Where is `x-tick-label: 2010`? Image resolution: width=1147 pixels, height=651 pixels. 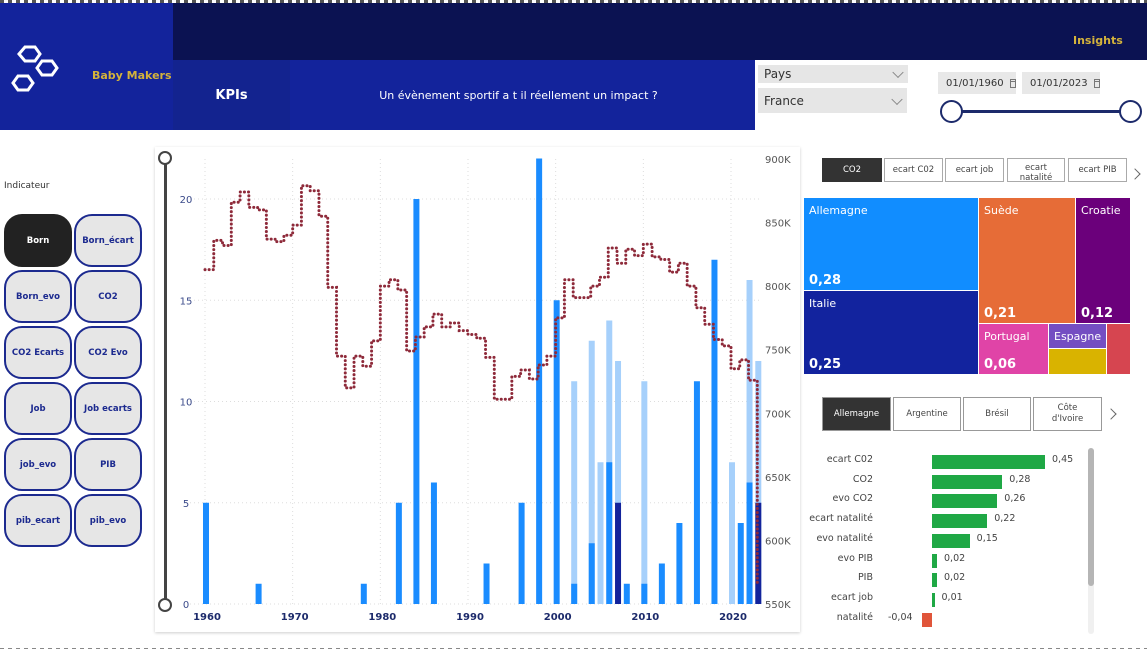 x-tick-label: 2010 is located at coordinates (645, 617).